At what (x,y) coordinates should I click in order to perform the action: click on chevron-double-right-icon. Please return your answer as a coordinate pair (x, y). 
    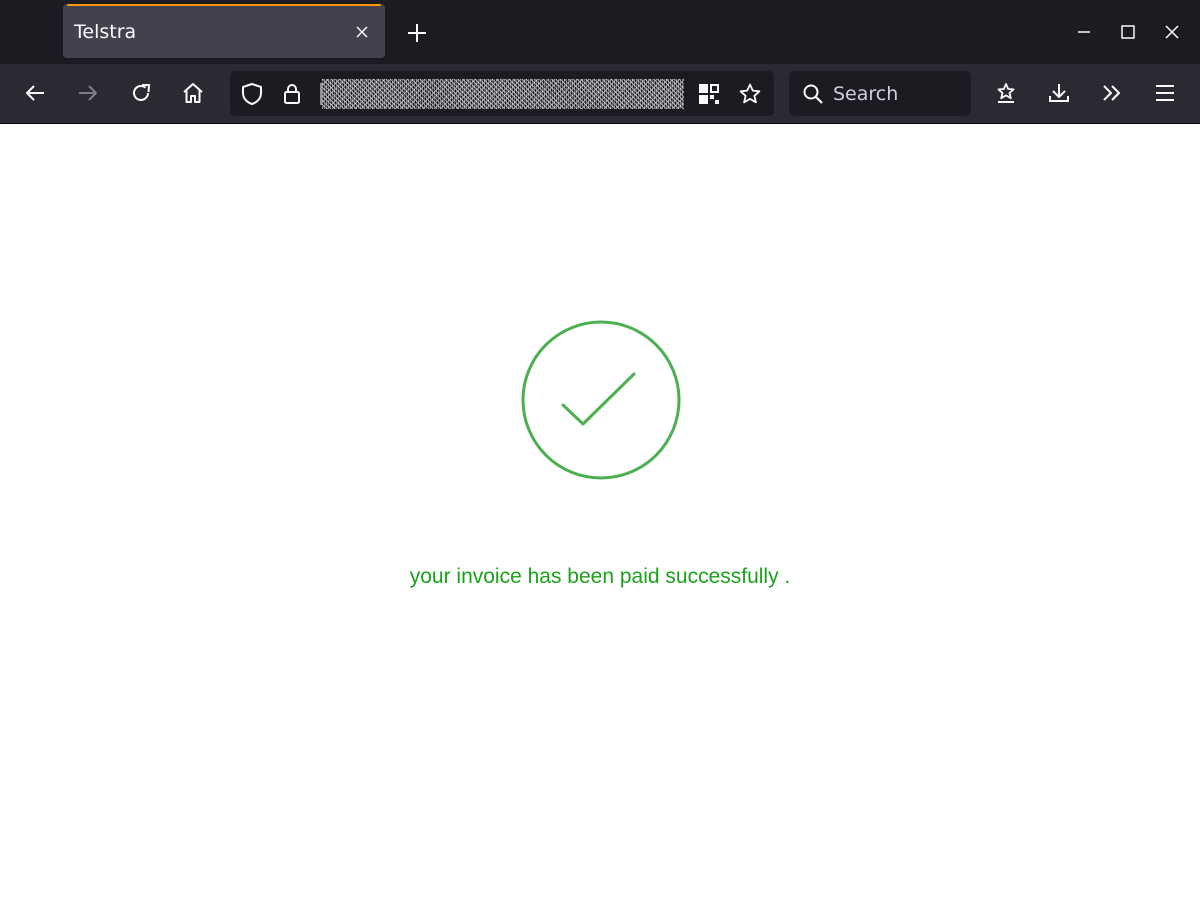
    Looking at the image, I should click on (1111, 93).